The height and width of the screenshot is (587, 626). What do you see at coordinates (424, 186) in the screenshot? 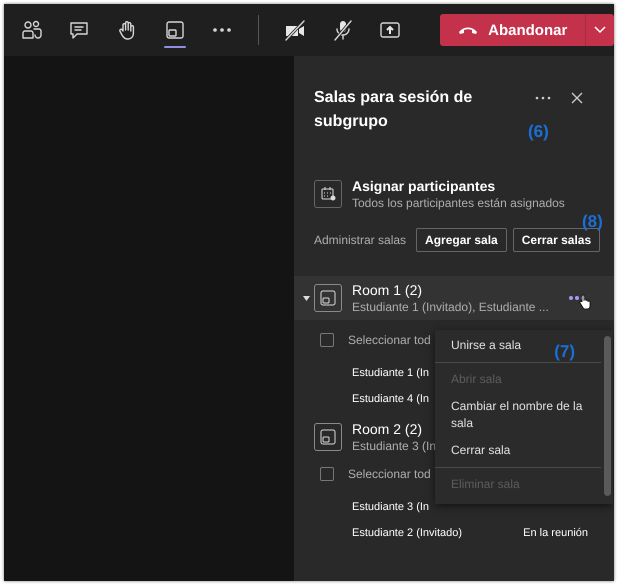
I see `assign-title: Asignar participantes` at bounding box center [424, 186].